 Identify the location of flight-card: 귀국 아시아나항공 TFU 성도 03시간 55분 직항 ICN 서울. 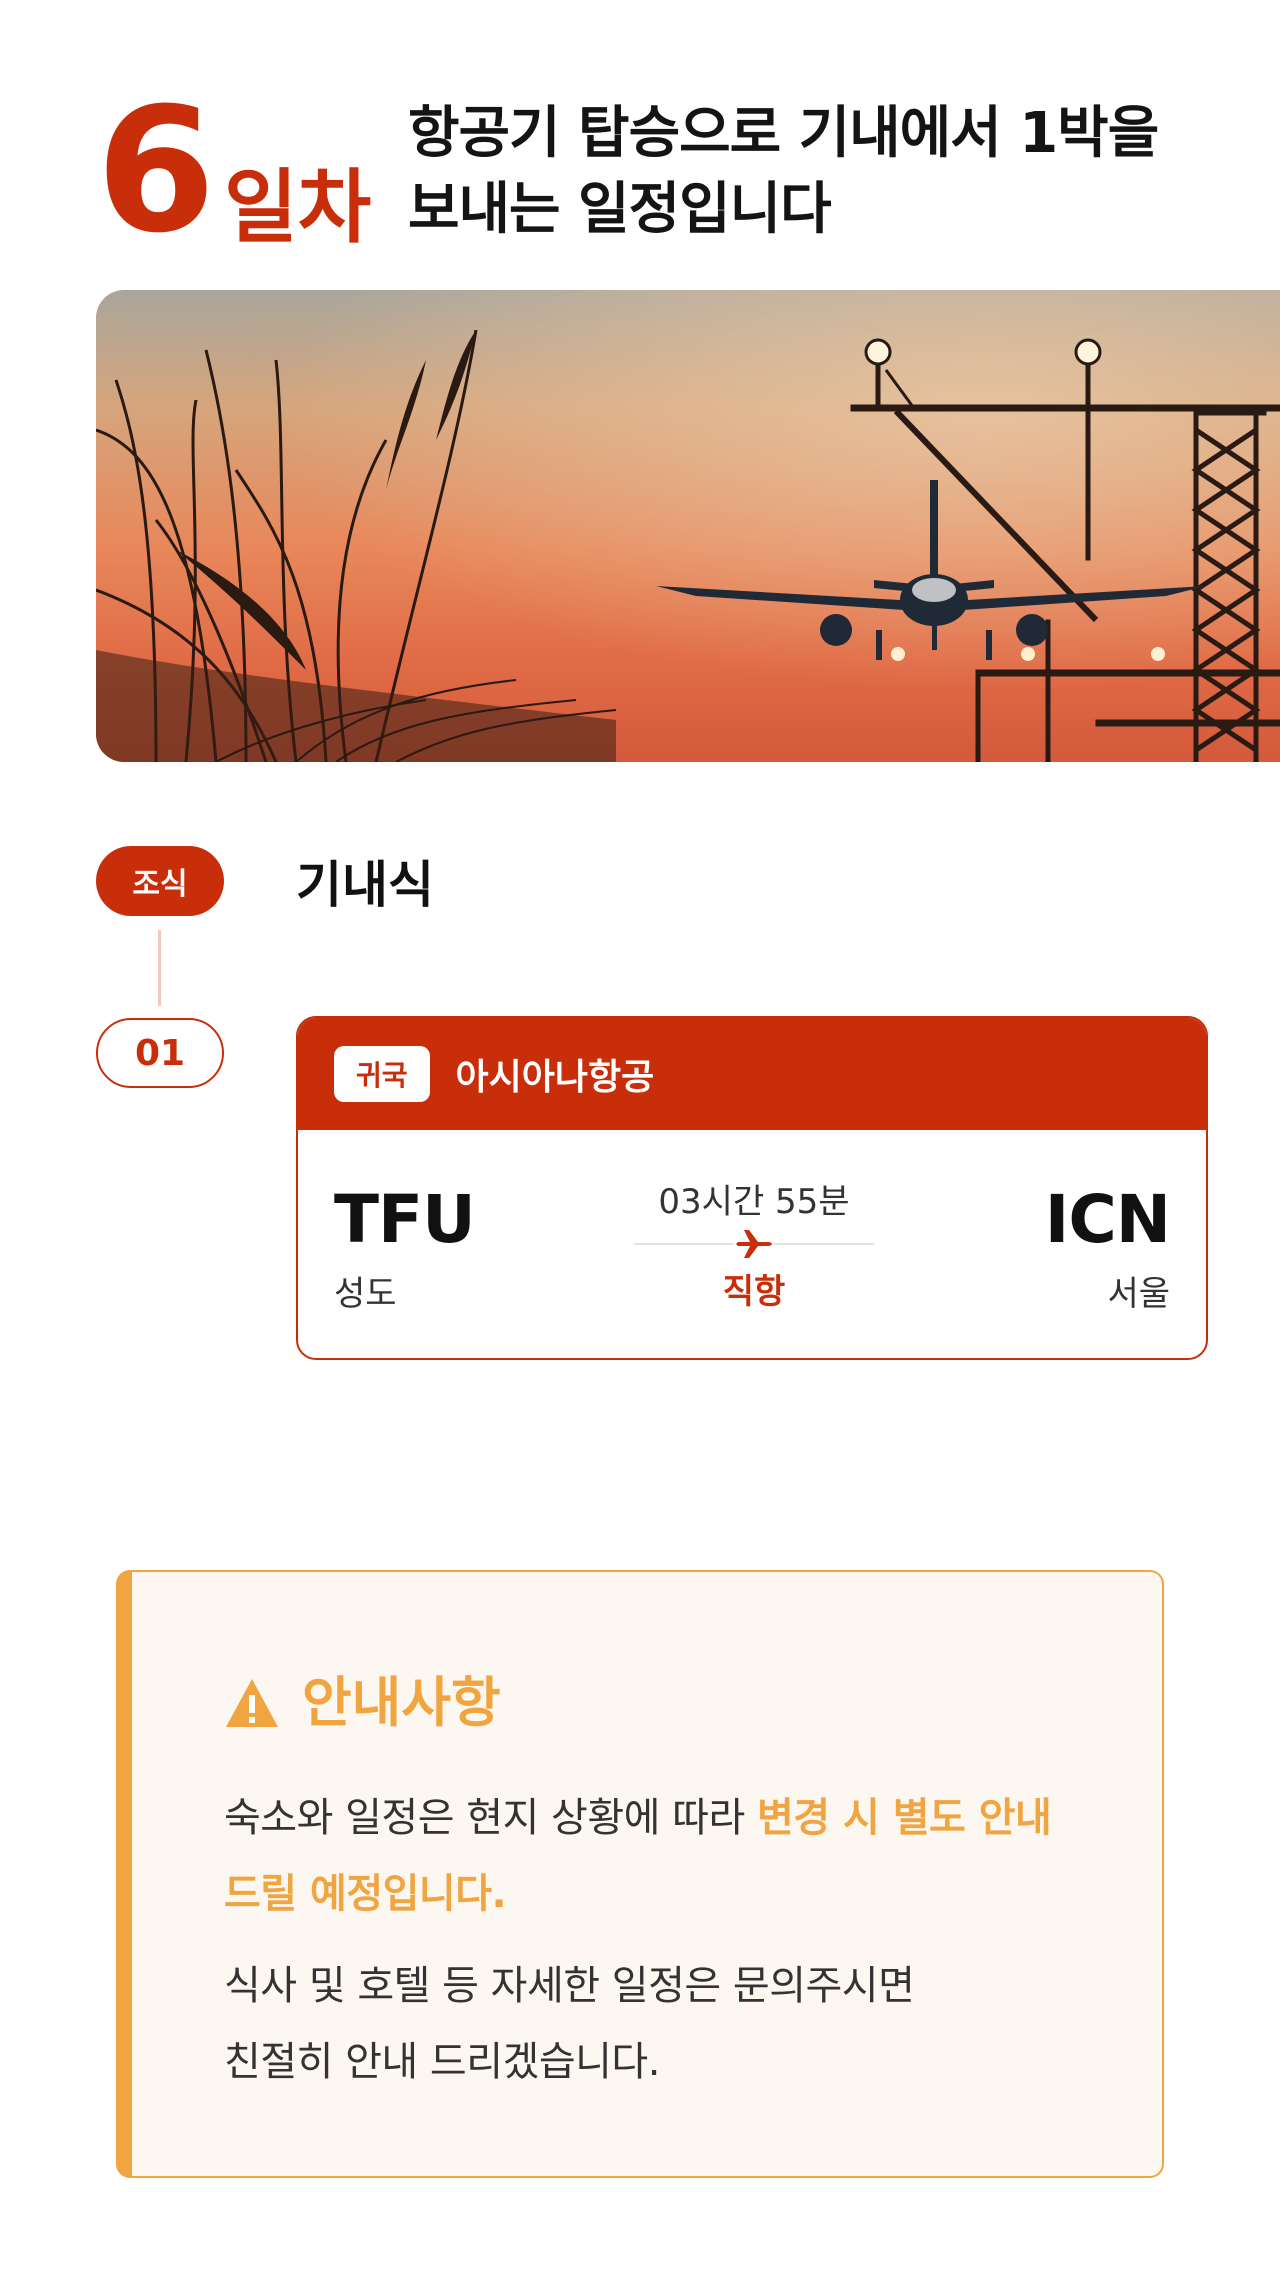
(752, 1188).